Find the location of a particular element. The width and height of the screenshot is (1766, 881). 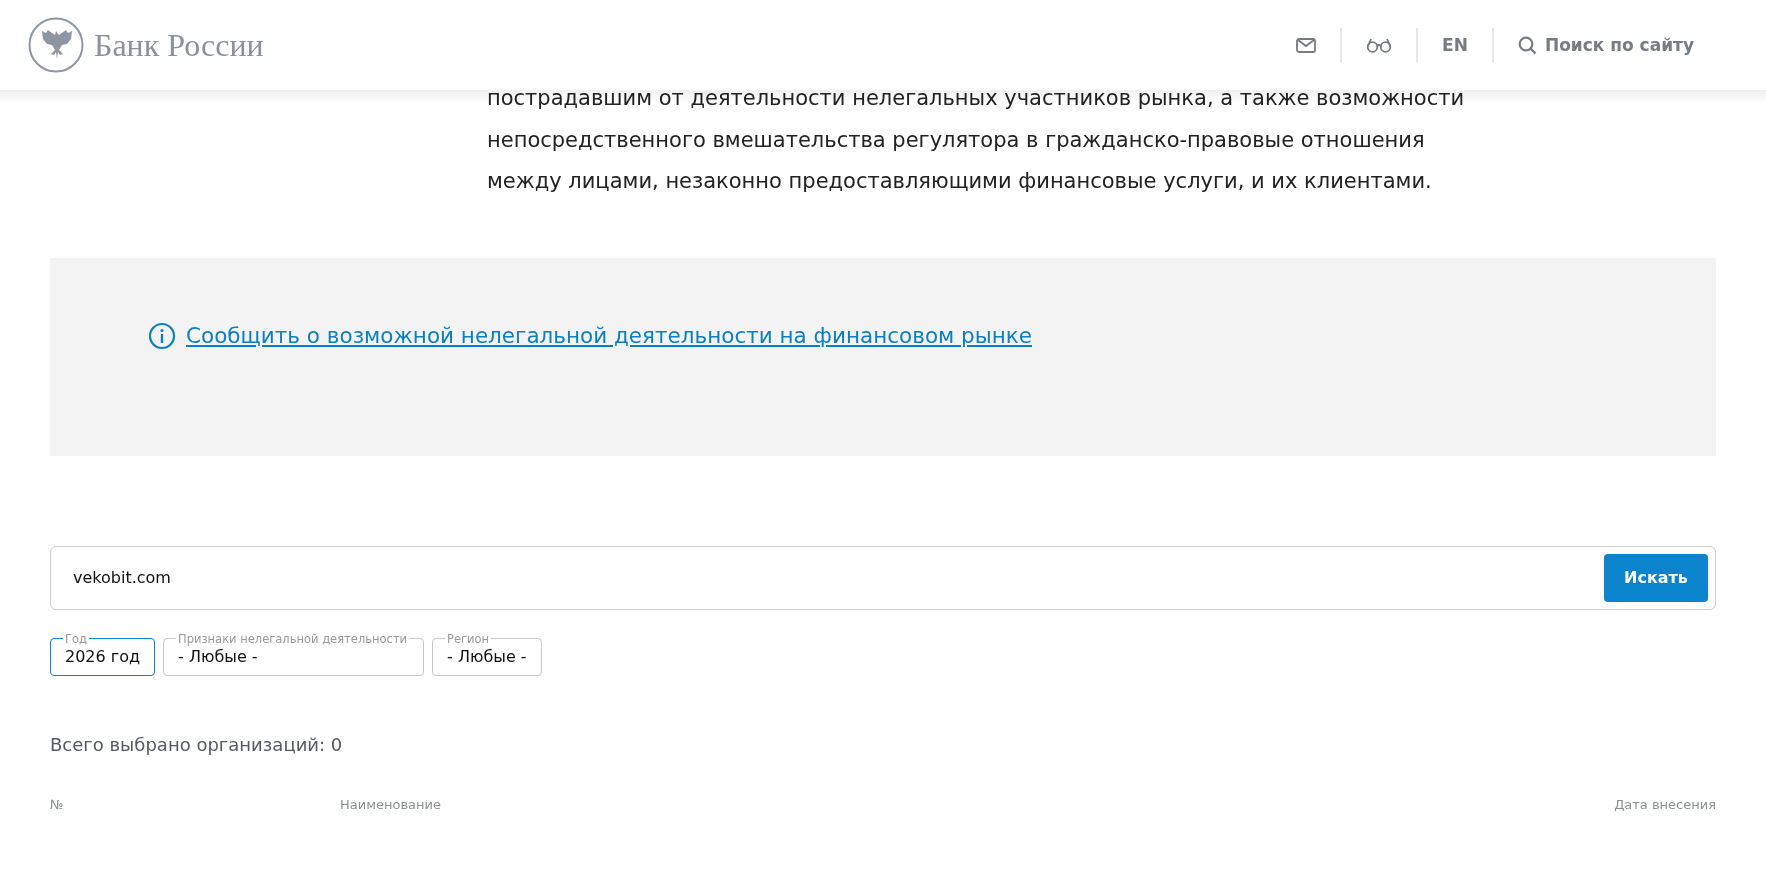

column-header: Дата внесения is located at coordinates (1665, 804).